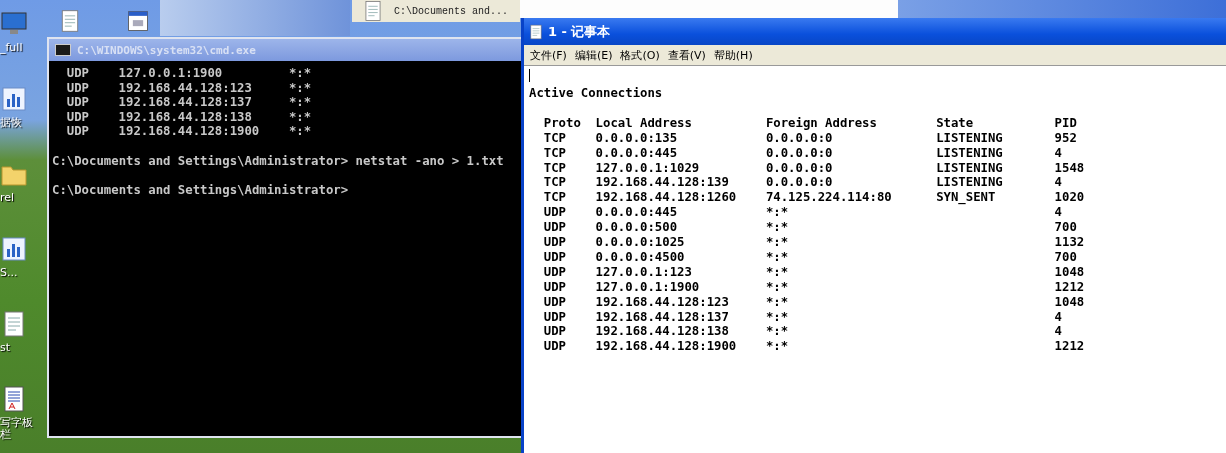 The height and width of the screenshot is (453, 1226). What do you see at coordinates (596, 93) in the screenshot?
I see `heading-text: Active Connections` at bounding box center [596, 93].